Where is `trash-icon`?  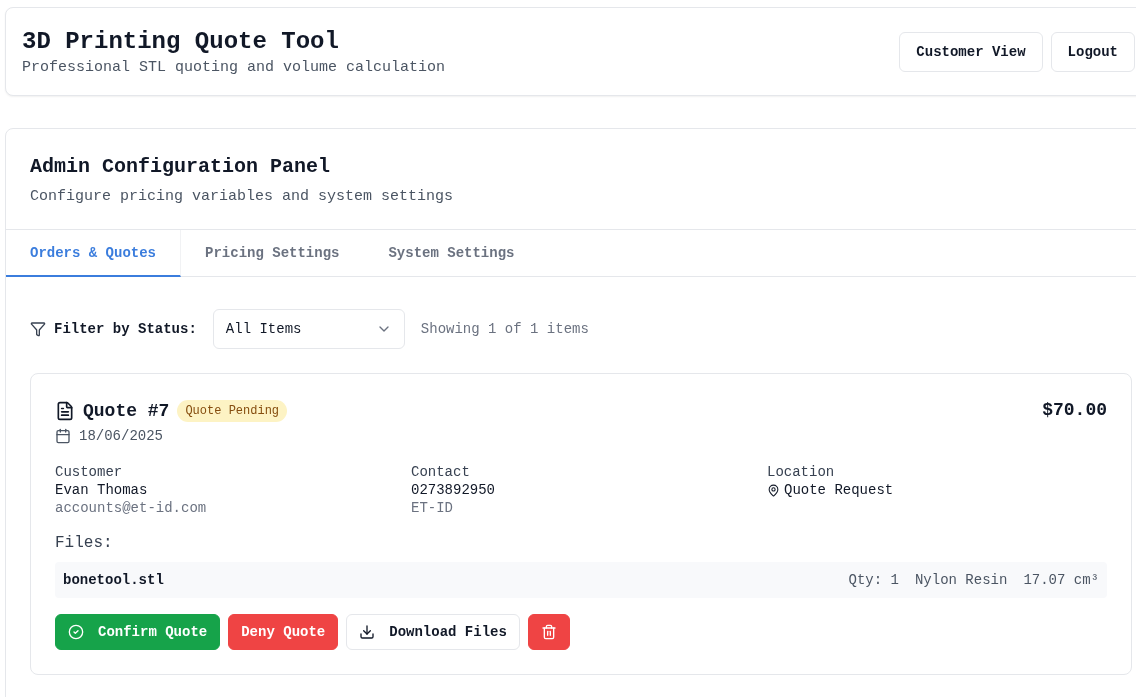
trash-icon is located at coordinates (548, 632).